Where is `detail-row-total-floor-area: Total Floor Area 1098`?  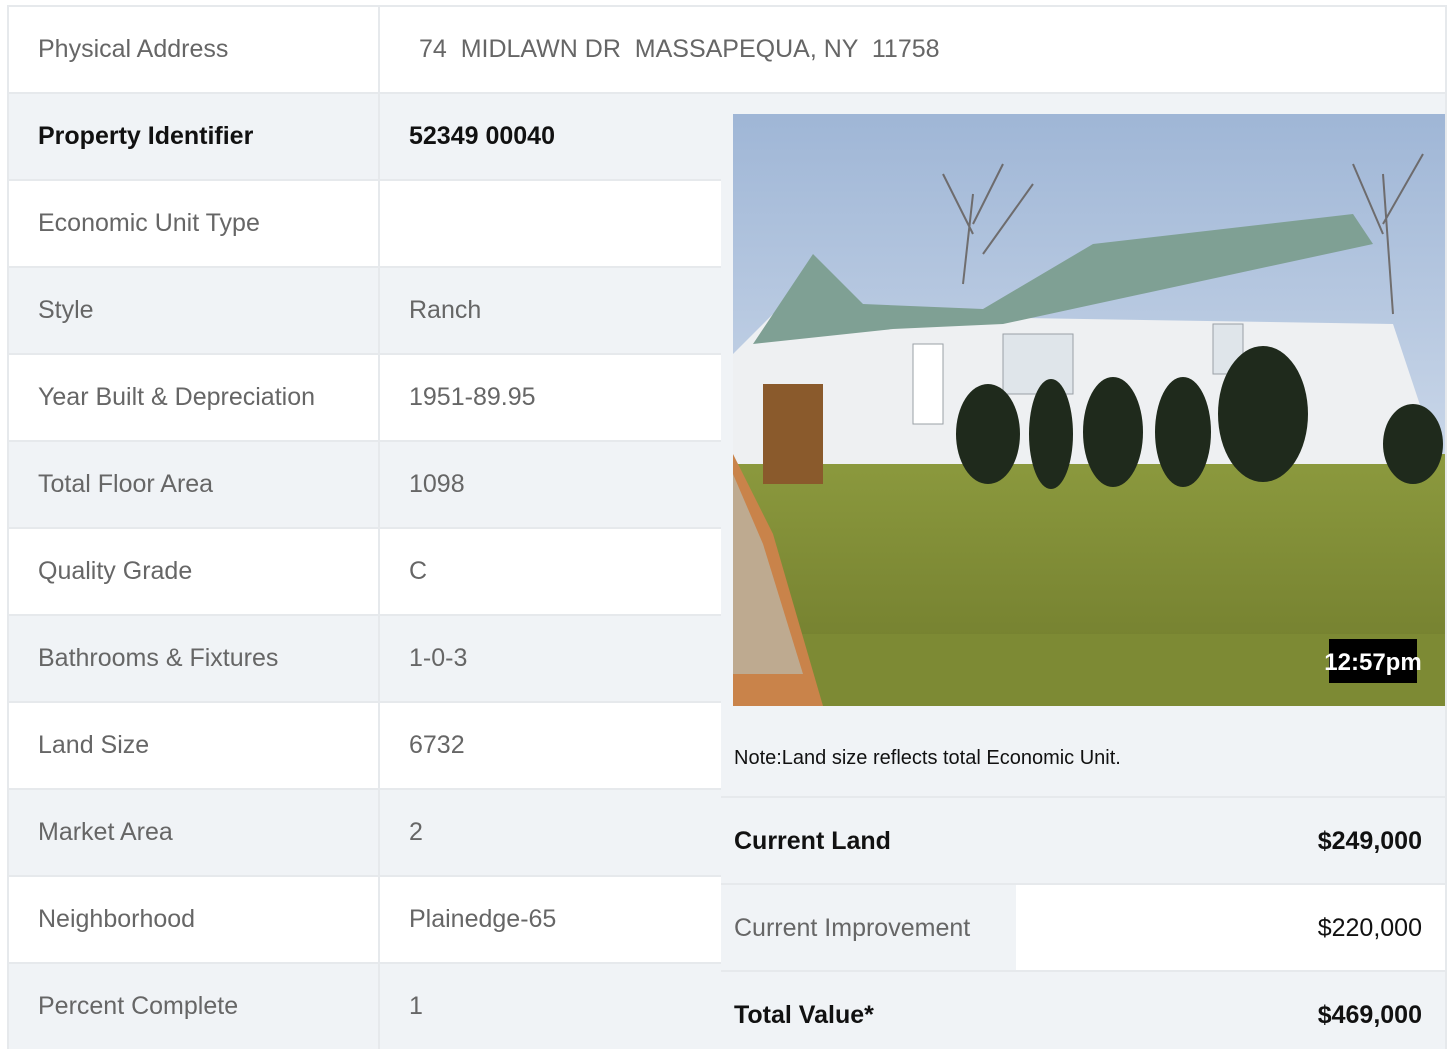 detail-row-total-floor-area: Total Floor Area 1098 is located at coordinates (365, 485).